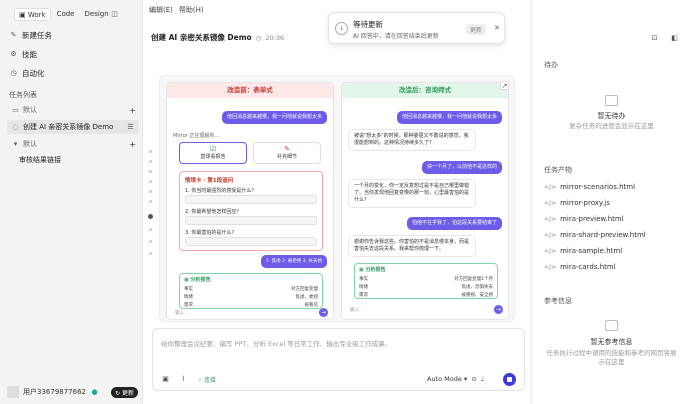 The image size is (690, 404). What do you see at coordinates (476, 29) in the screenshot?
I see `toast-update-button: 更新` at bounding box center [476, 29].